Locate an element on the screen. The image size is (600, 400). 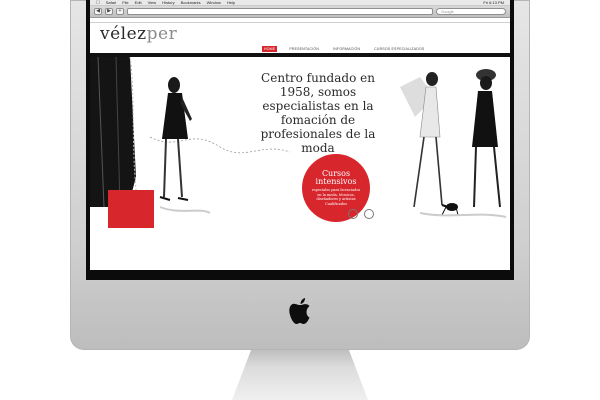
search-field: Google is located at coordinates (471, 11).